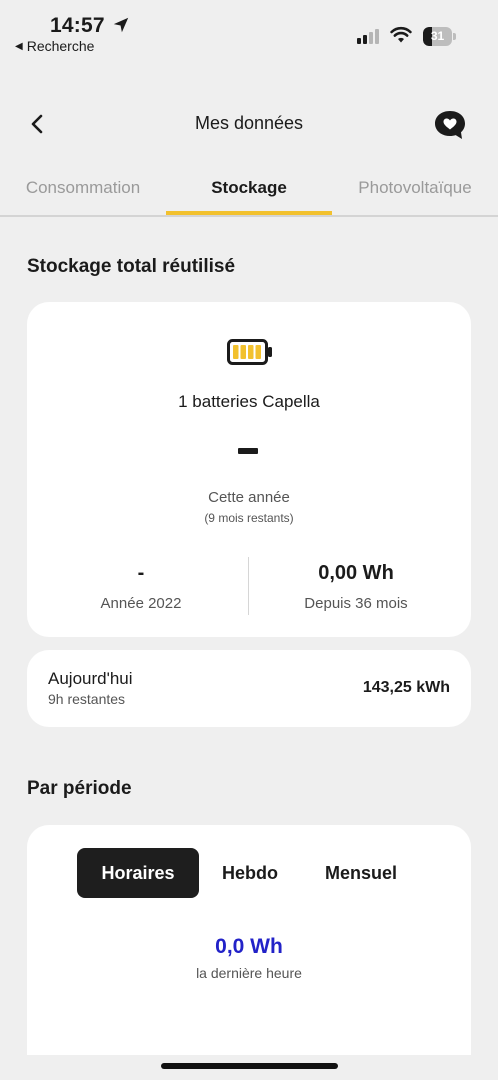 The image size is (498, 1080). I want to click on segment-horaires: Horaires, so click(138, 873).